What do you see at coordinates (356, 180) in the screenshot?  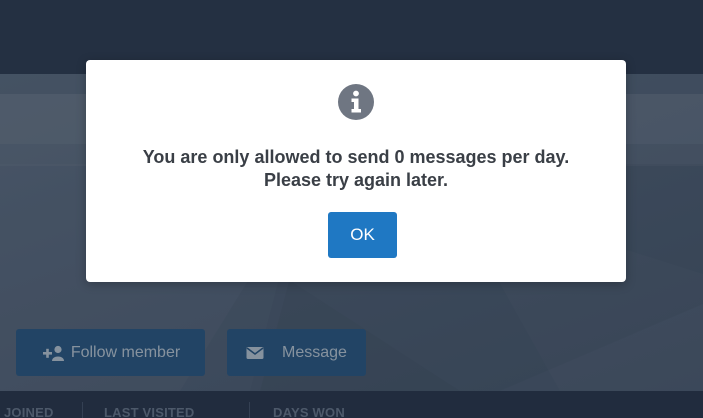 I see `dialog-message-line2: Please try again later.` at bounding box center [356, 180].